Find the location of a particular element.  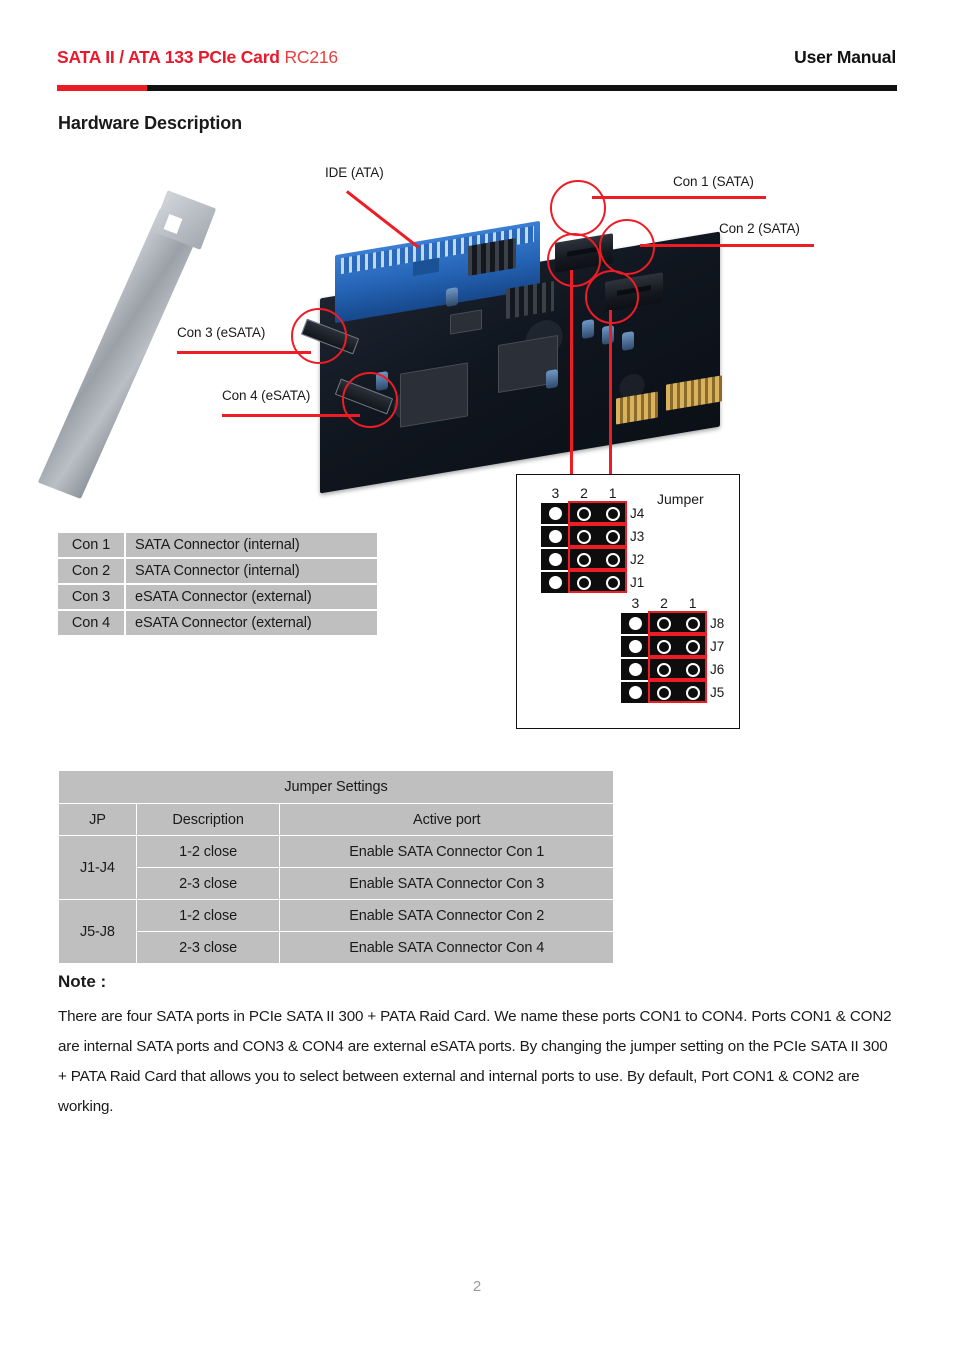

section-heading-hardware-description: Hardware Description is located at coordinates (150, 123).